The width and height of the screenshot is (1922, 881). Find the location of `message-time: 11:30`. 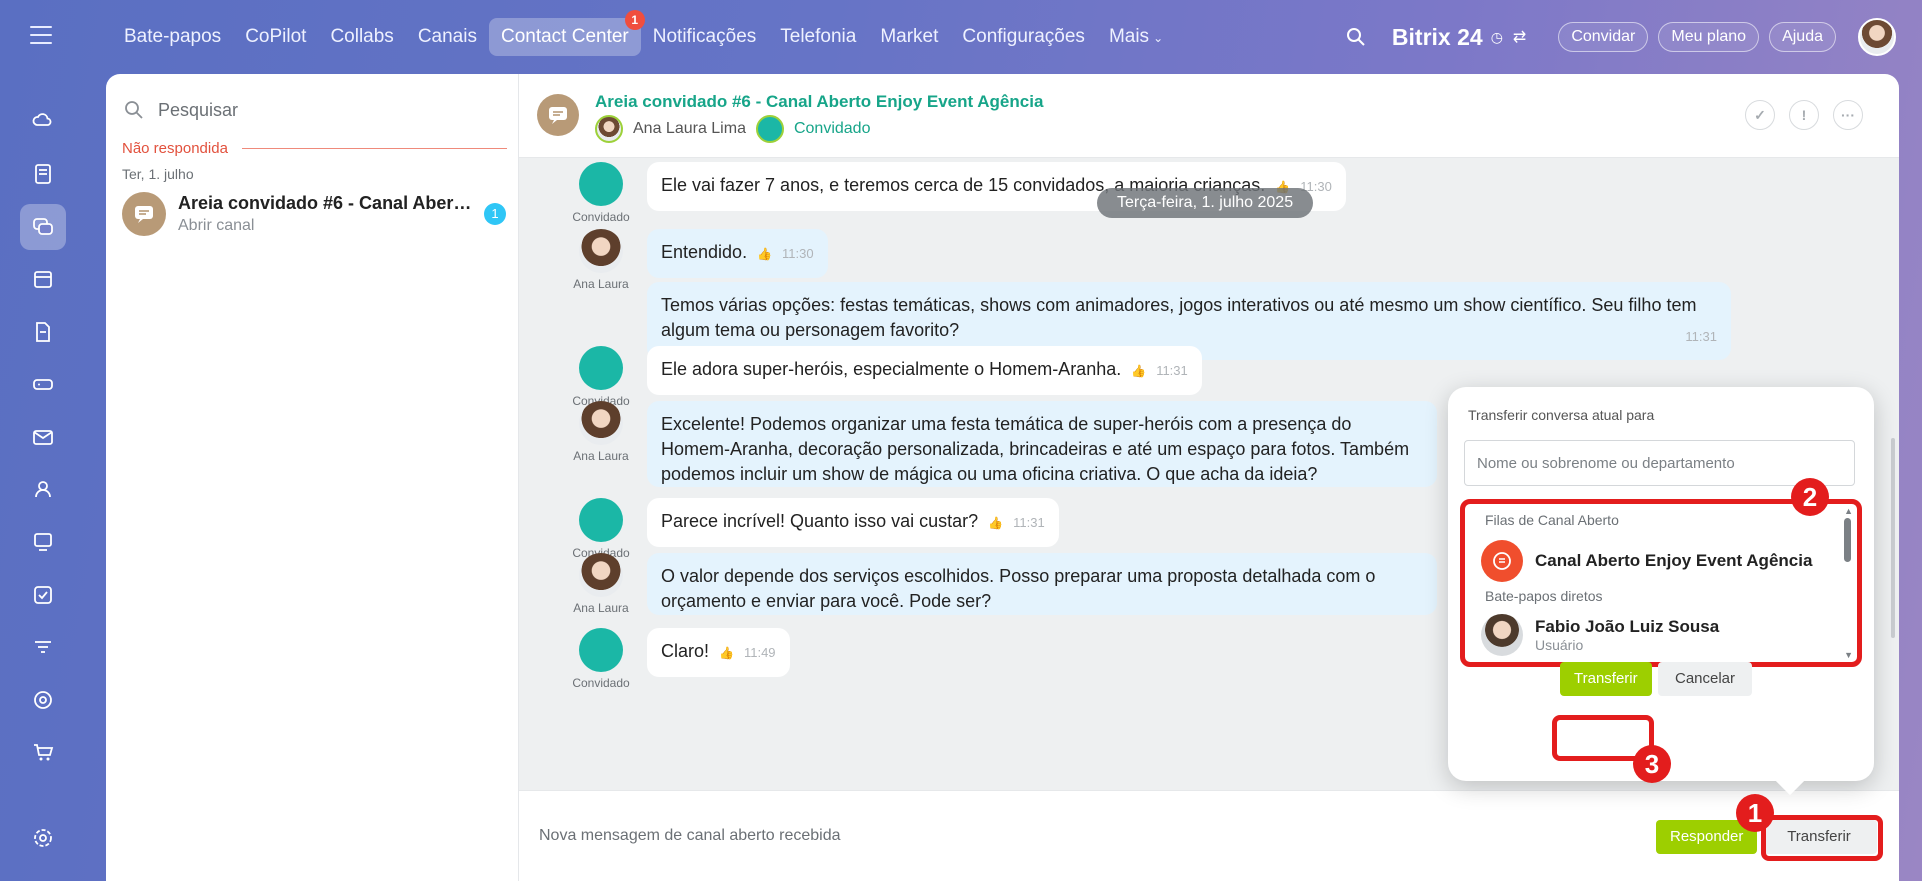

message-time: 11:30 is located at coordinates (798, 253).